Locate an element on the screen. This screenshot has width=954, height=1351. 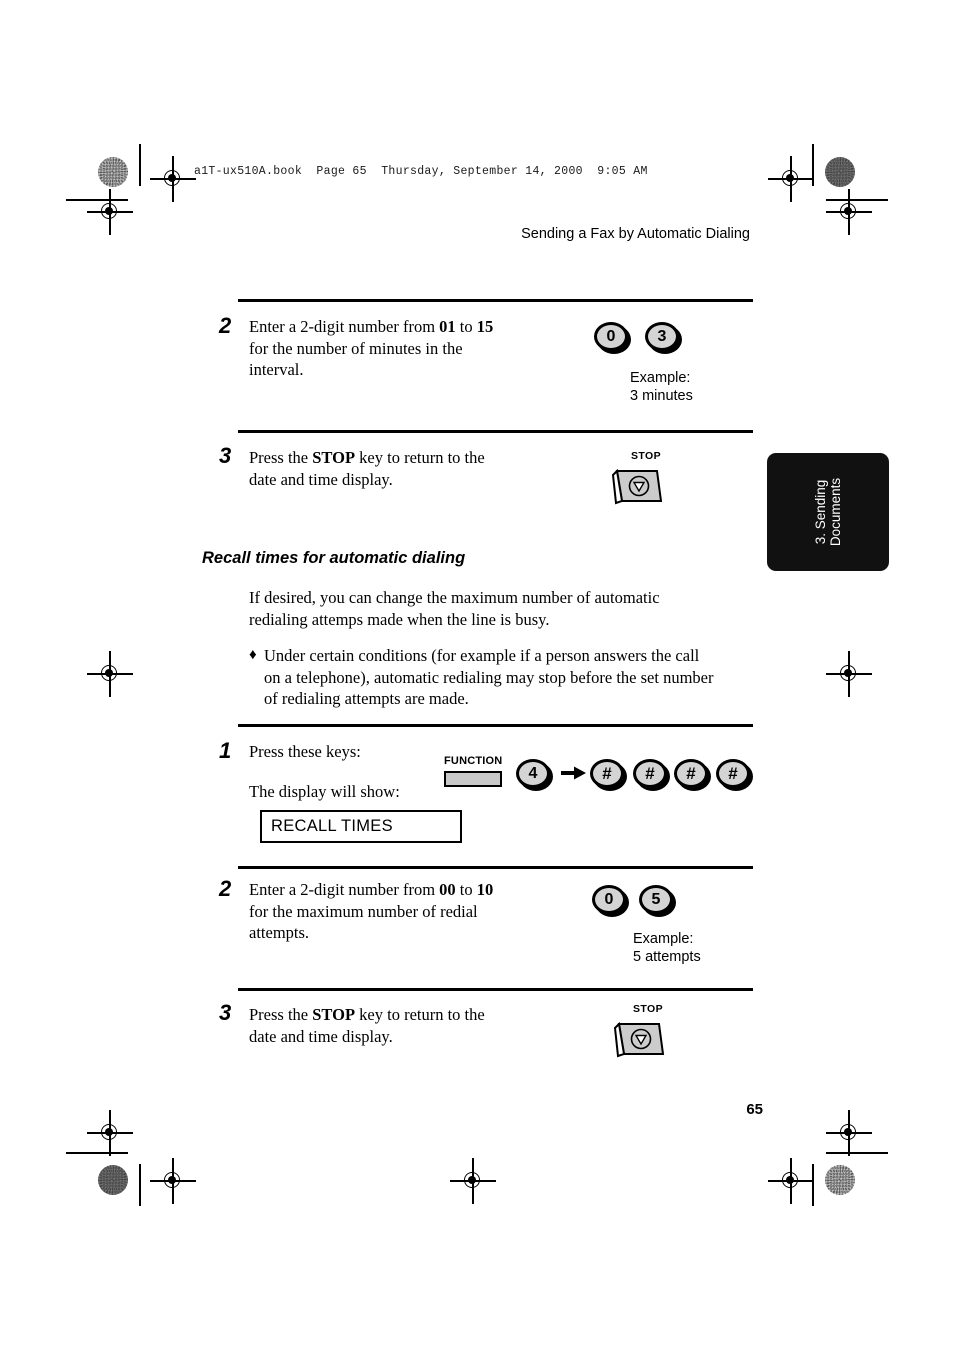
registration-mark-upper-left is located at coordinates (110, 212).